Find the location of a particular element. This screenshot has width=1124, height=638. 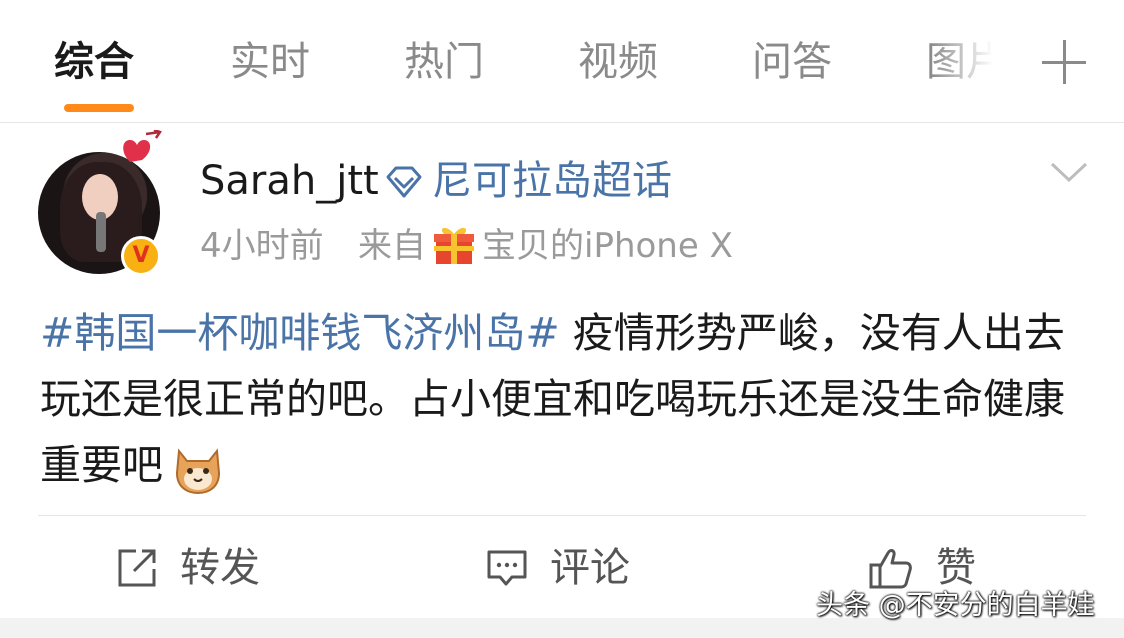

thumbs-up-icon is located at coordinates (890, 569).